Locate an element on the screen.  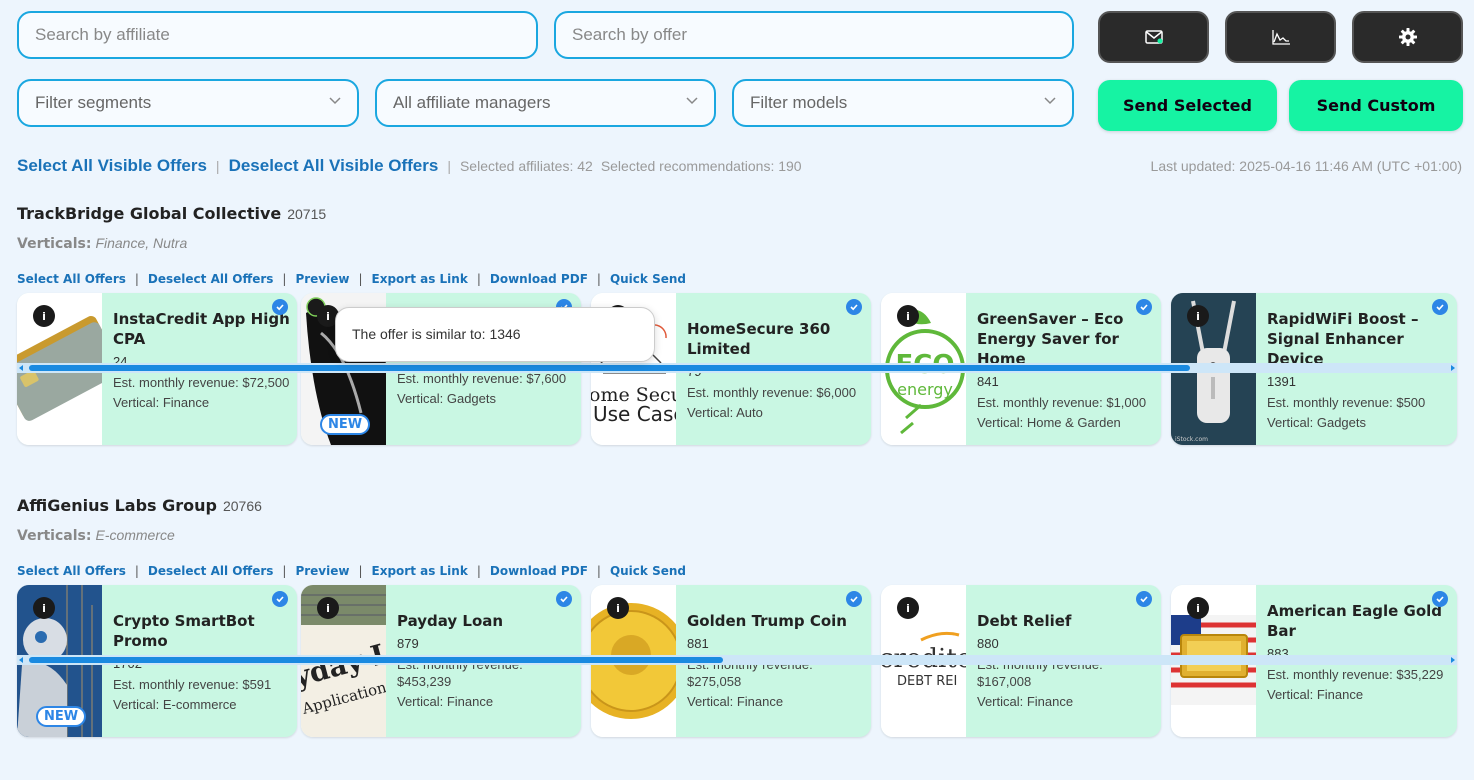
new-badge: NEW is located at coordinates (61, 716).